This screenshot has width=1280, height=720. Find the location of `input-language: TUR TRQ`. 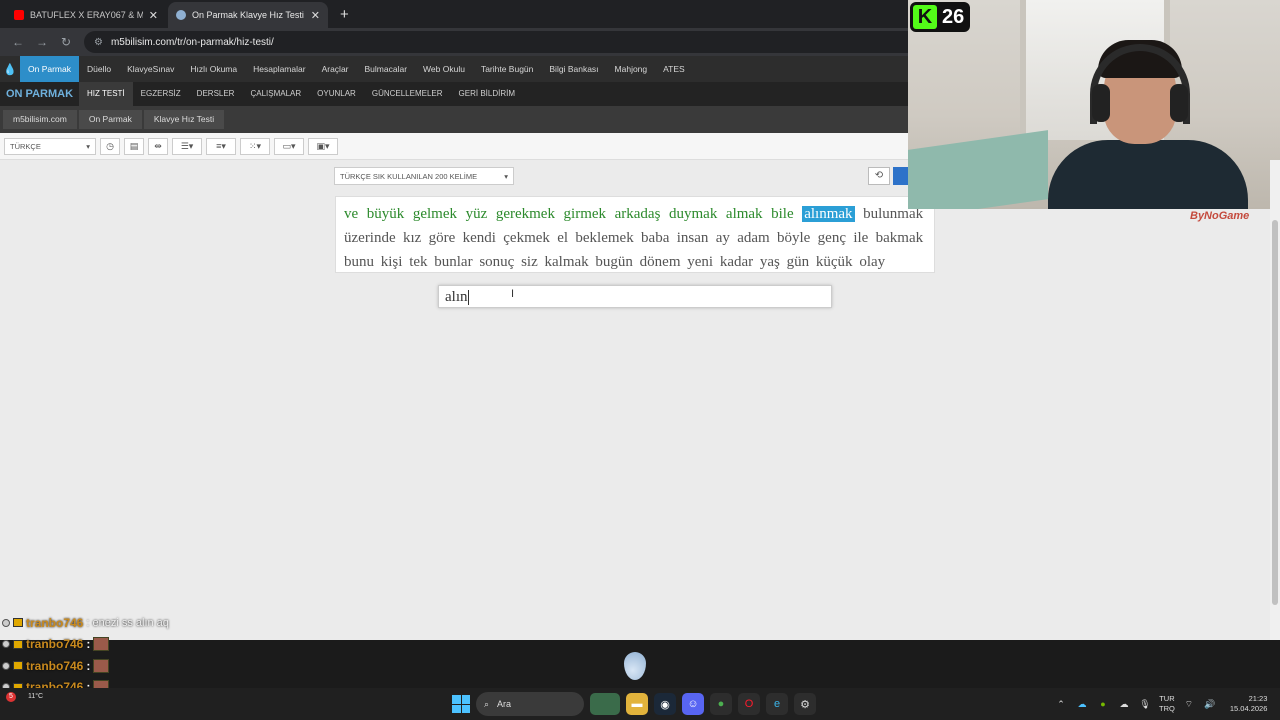

input-language: TUR TRQ is located at coordinates (1167, 704).